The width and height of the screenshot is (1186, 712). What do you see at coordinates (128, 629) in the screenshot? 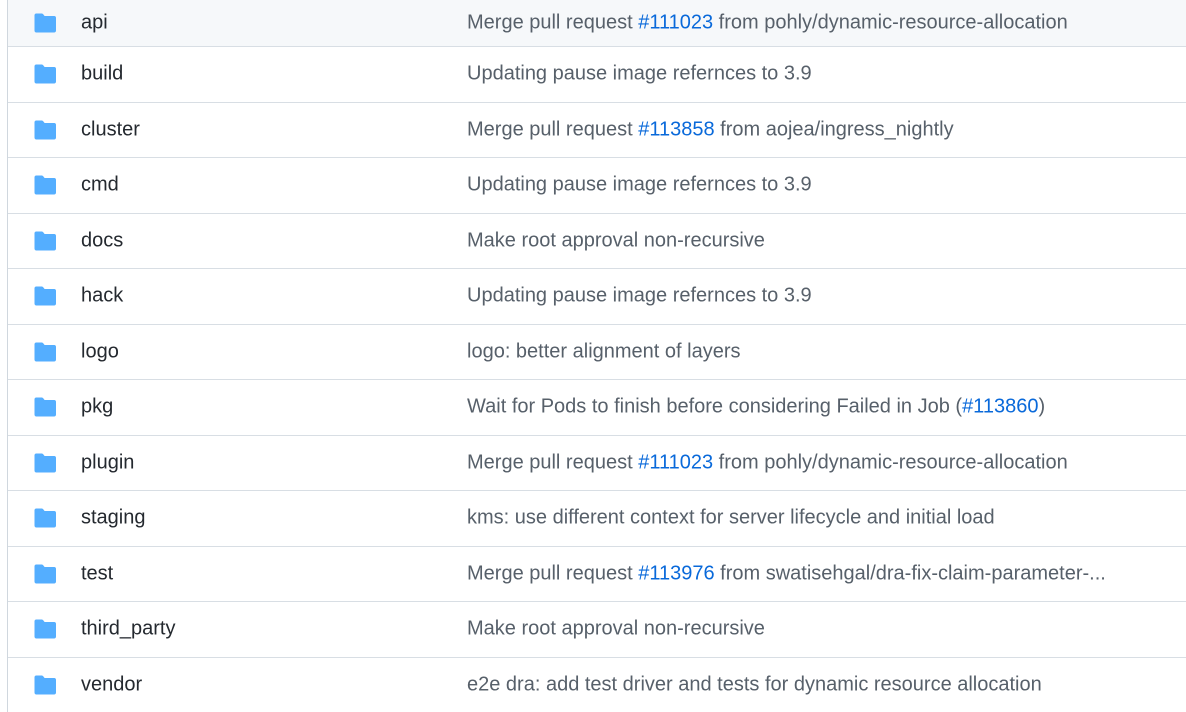
I see `folder-name-link: third_party` at bounding box center [128, 629].